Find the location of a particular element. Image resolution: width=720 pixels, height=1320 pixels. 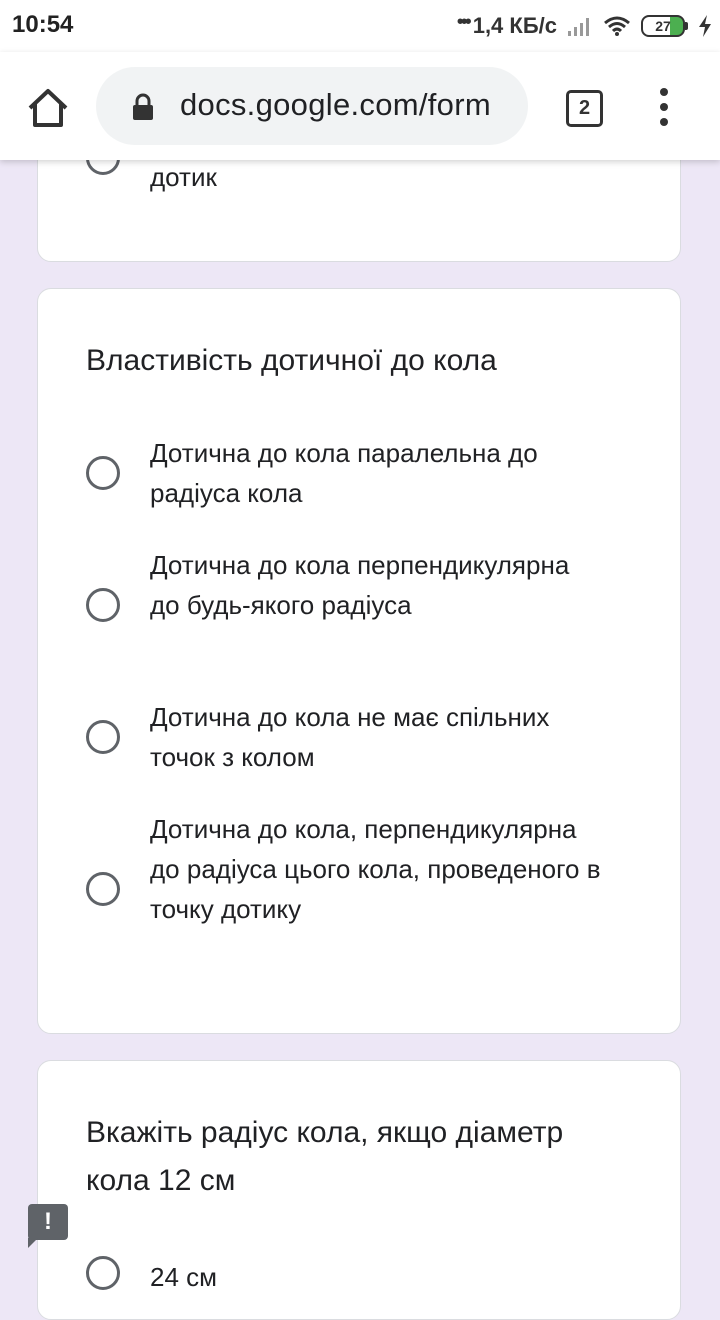

browser-toolbar: docs.google.com/form 2 is located at coordinates (360, 106).